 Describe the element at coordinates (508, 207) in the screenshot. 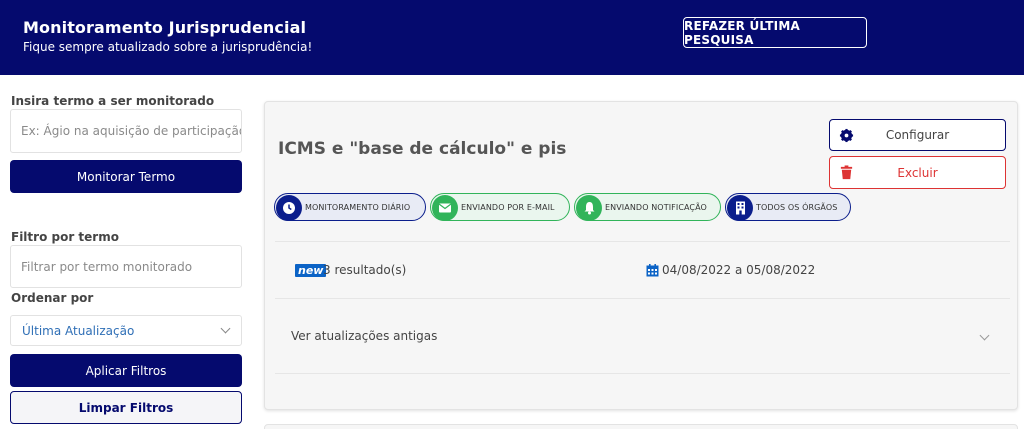

I see `badge-label: ENVIANDO POR E-MAIL` at that location.